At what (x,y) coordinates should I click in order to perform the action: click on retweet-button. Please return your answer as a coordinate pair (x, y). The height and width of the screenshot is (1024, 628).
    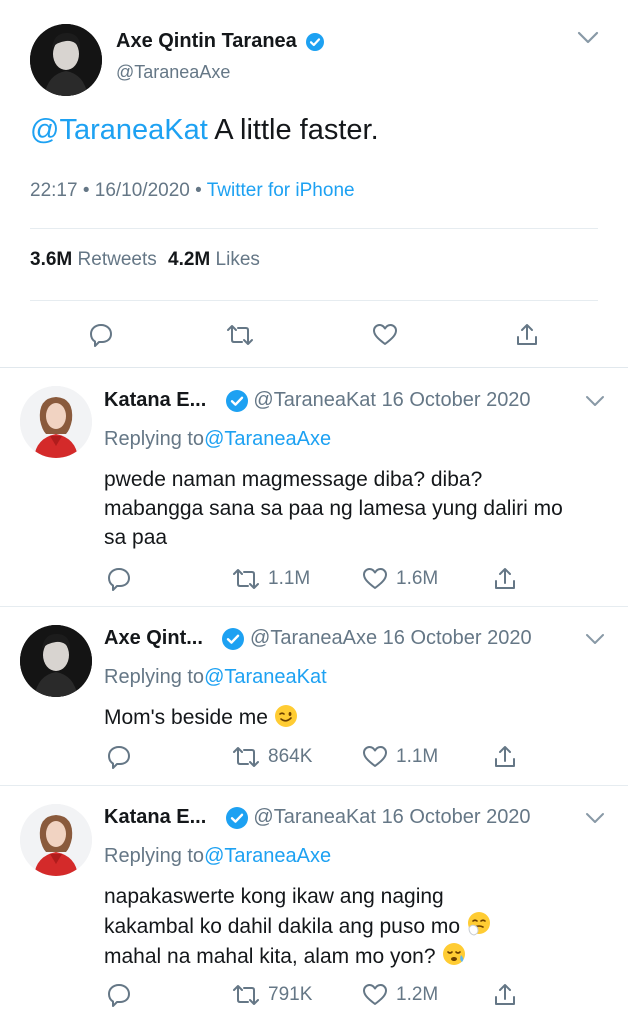
    Looking at the image, I should click on (240, 337).